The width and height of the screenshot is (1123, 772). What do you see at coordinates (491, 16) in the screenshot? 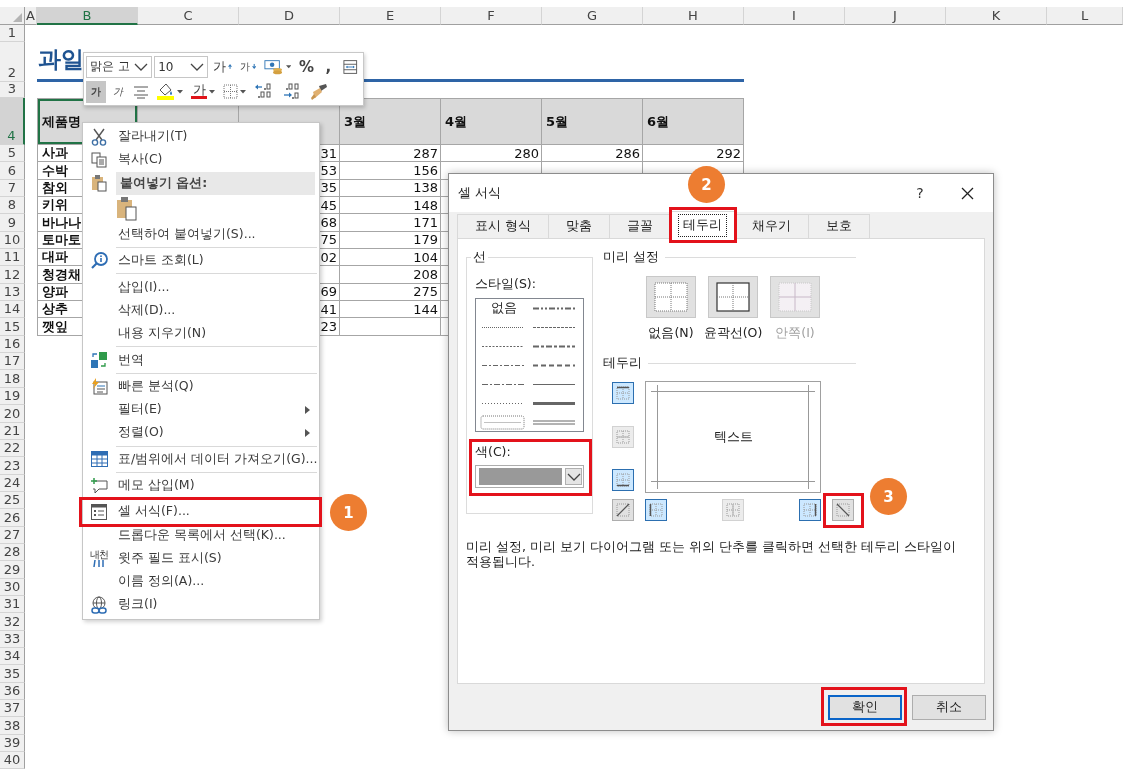
I see `column-header: F` at bounding box center [491, 16].